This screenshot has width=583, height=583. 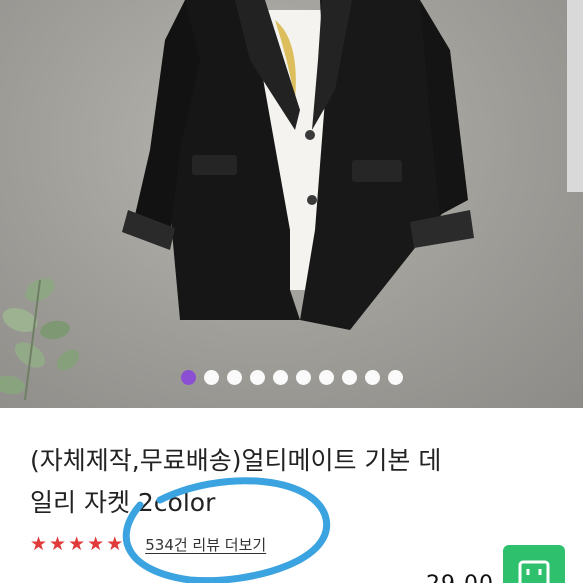 What do you see at coordinates (575, 96) in the screenshot?
I see `side-strip` at bounding box center [575, 96].